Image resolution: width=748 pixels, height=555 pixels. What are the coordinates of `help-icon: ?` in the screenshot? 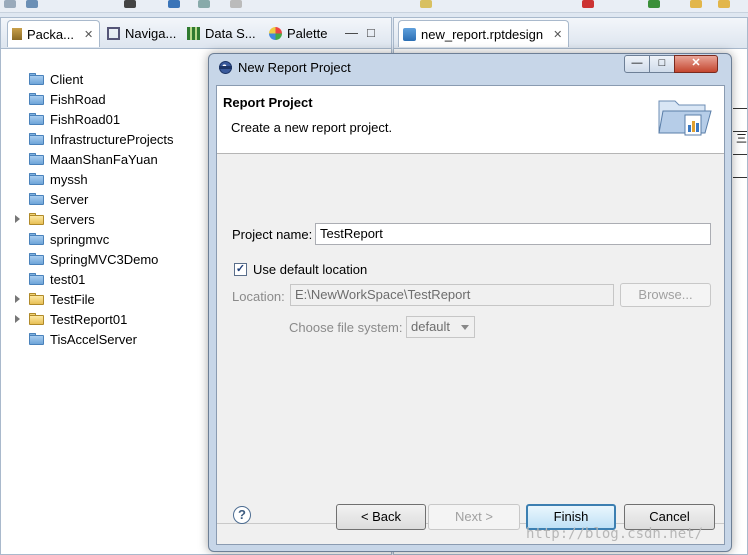 It's located at (242, 515).